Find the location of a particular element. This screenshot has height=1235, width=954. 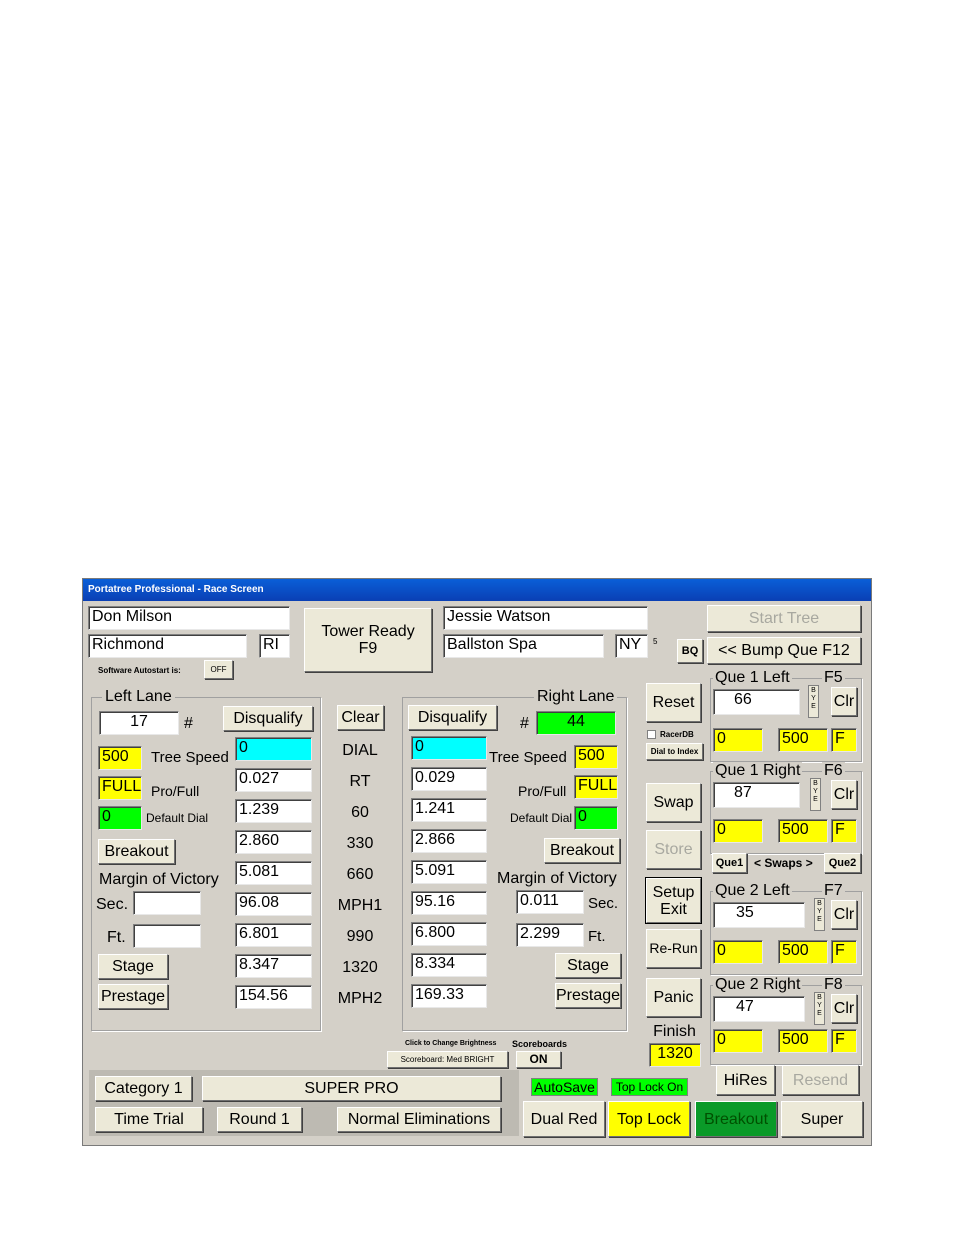

super-button: Super is located at coordinates (822, 1119).